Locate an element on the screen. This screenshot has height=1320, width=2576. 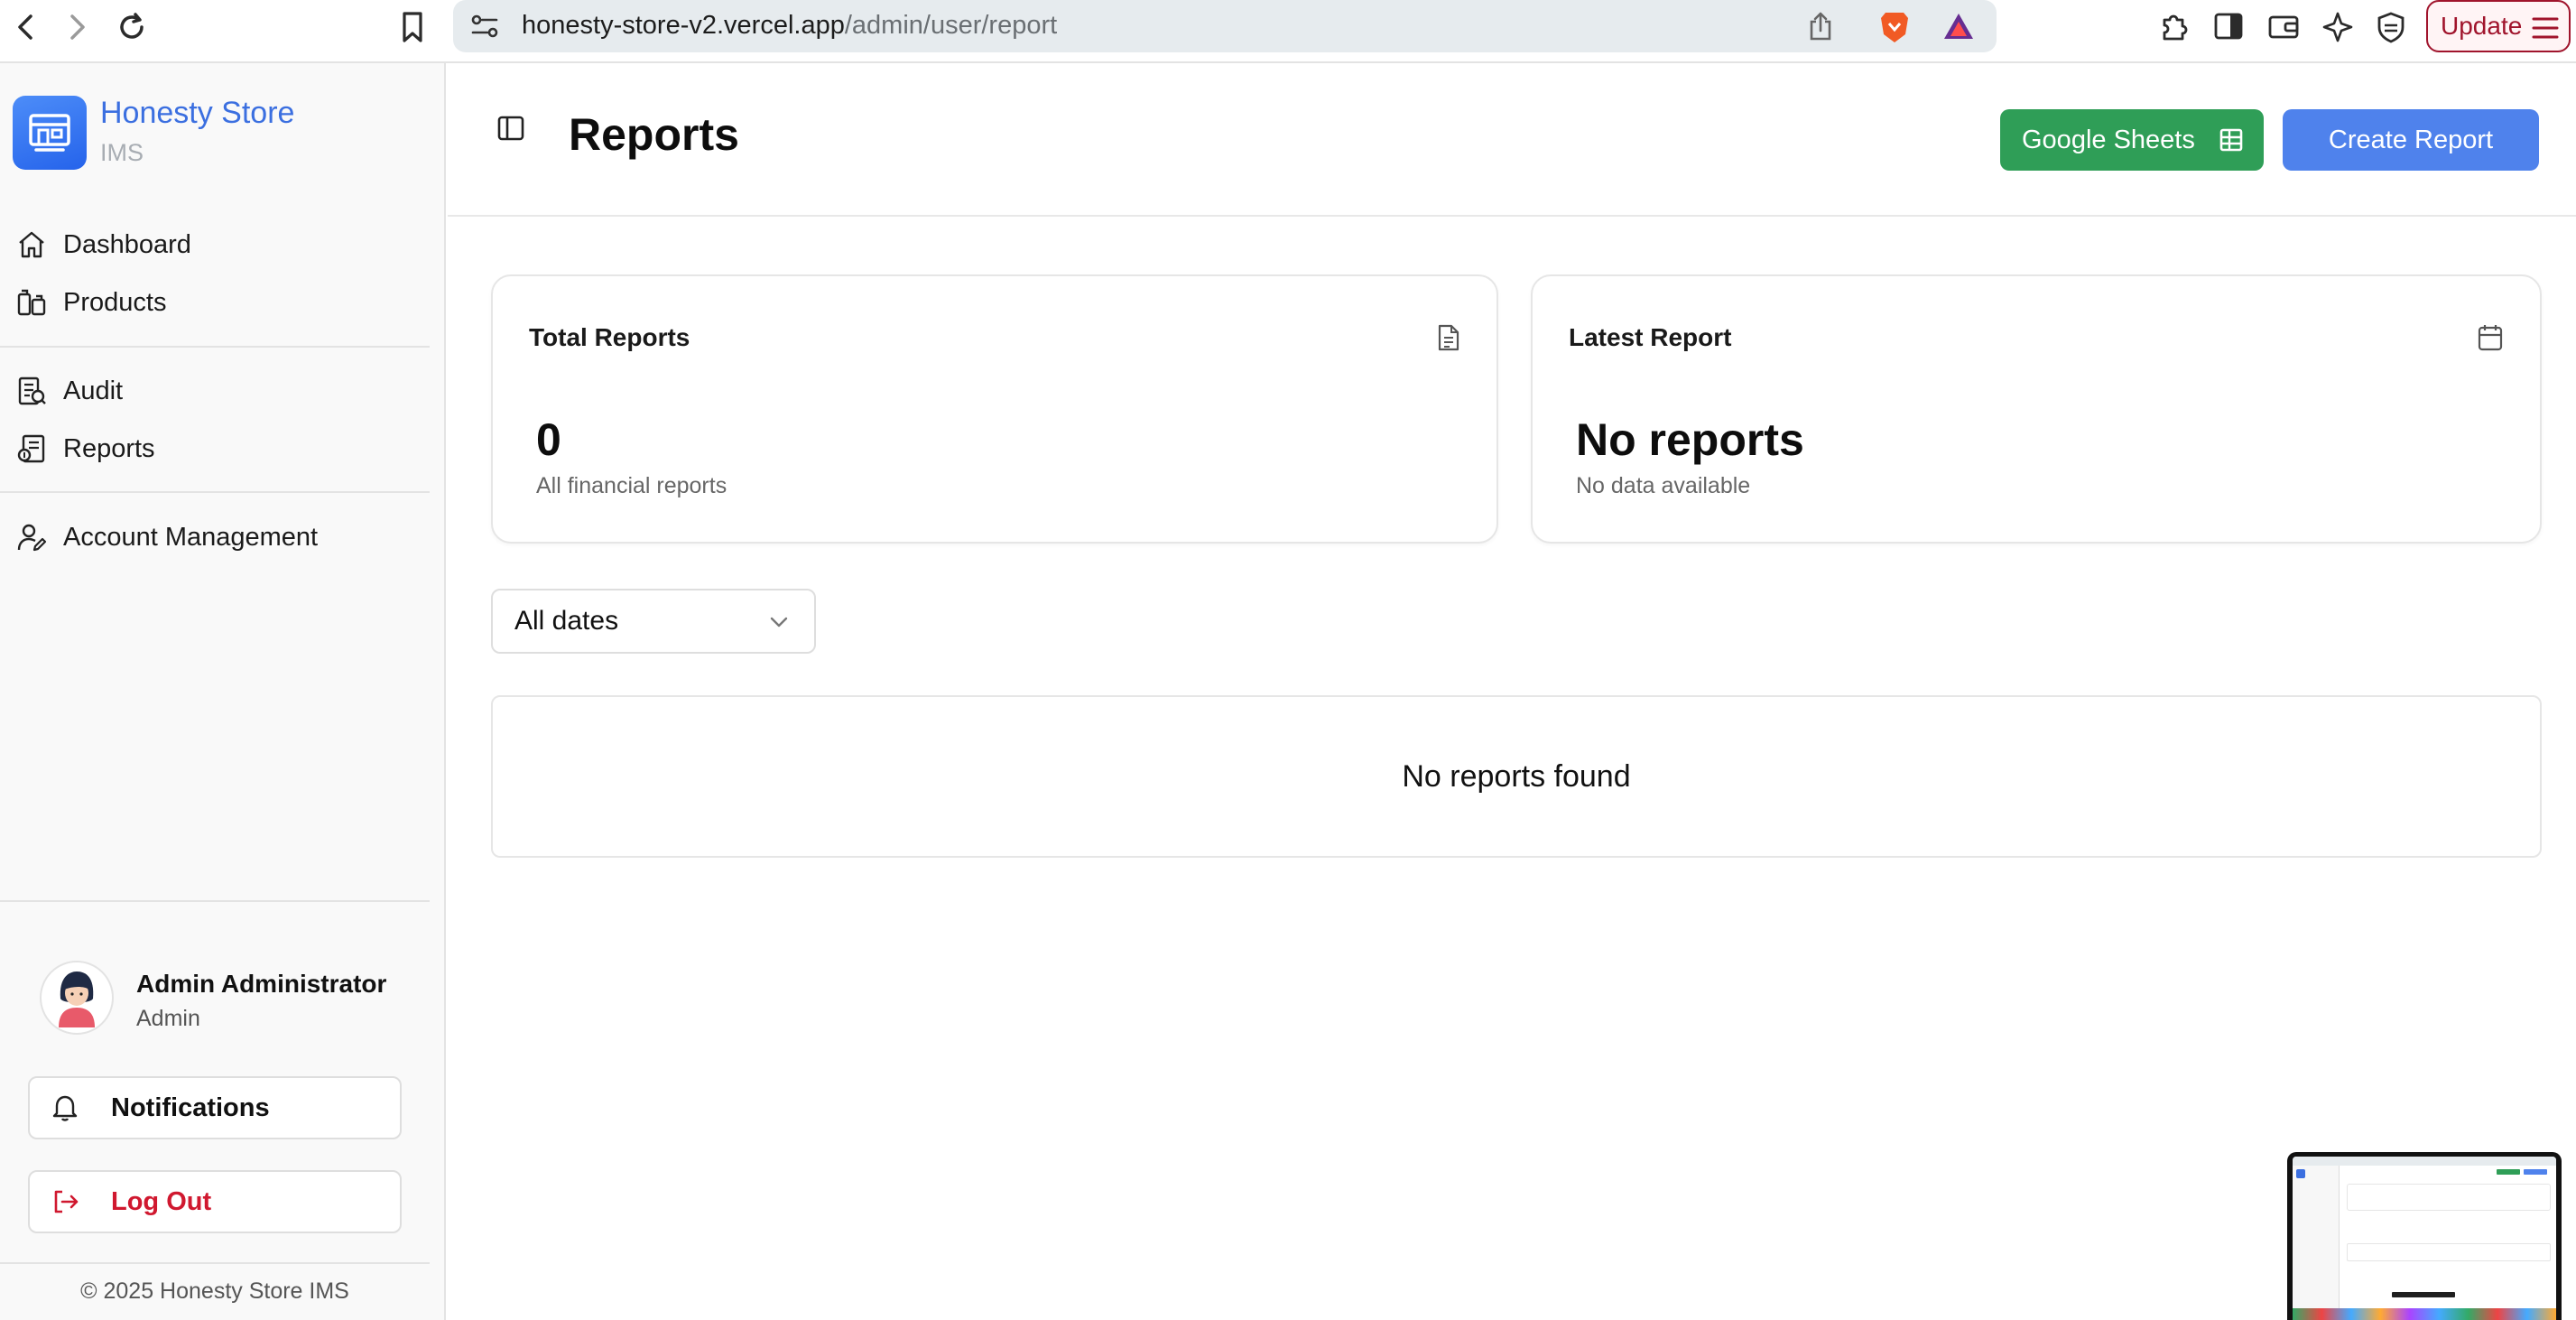
brand-name: Honesty Store is located at coordinates (197, 114).